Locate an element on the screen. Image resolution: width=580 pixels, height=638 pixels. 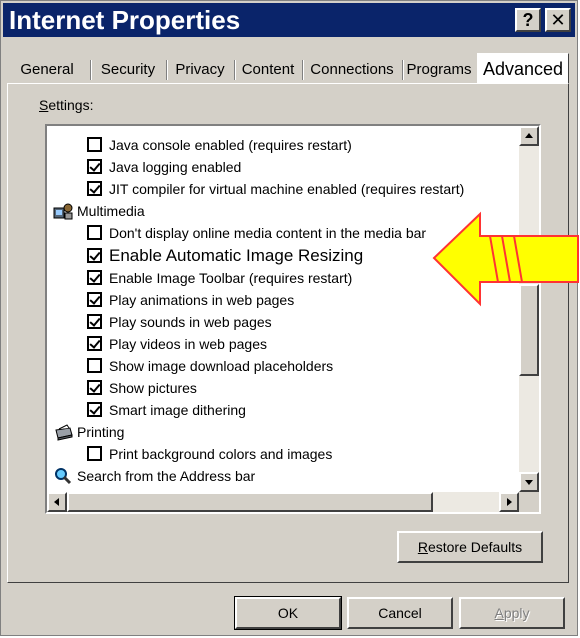
tab-privacy: Privacy is located at coordinates (202, 70).